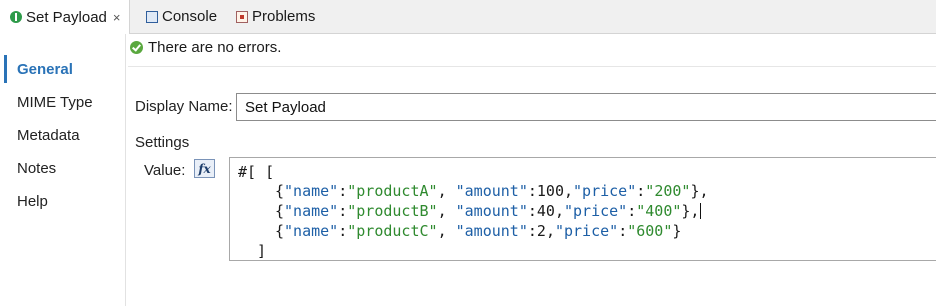 This screenshot has width=936, height=306. Describe the element at coordinates (48, 135) in the screenshot. I see `sidebar-item-label: Metadata` at that location.